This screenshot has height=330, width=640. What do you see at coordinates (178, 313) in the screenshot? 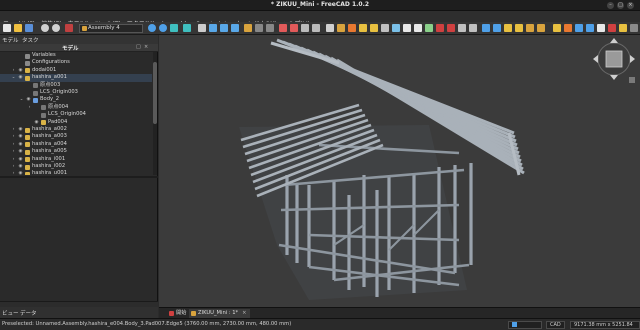
I see `tab-start: 開始` at bounding box center [178, 313].